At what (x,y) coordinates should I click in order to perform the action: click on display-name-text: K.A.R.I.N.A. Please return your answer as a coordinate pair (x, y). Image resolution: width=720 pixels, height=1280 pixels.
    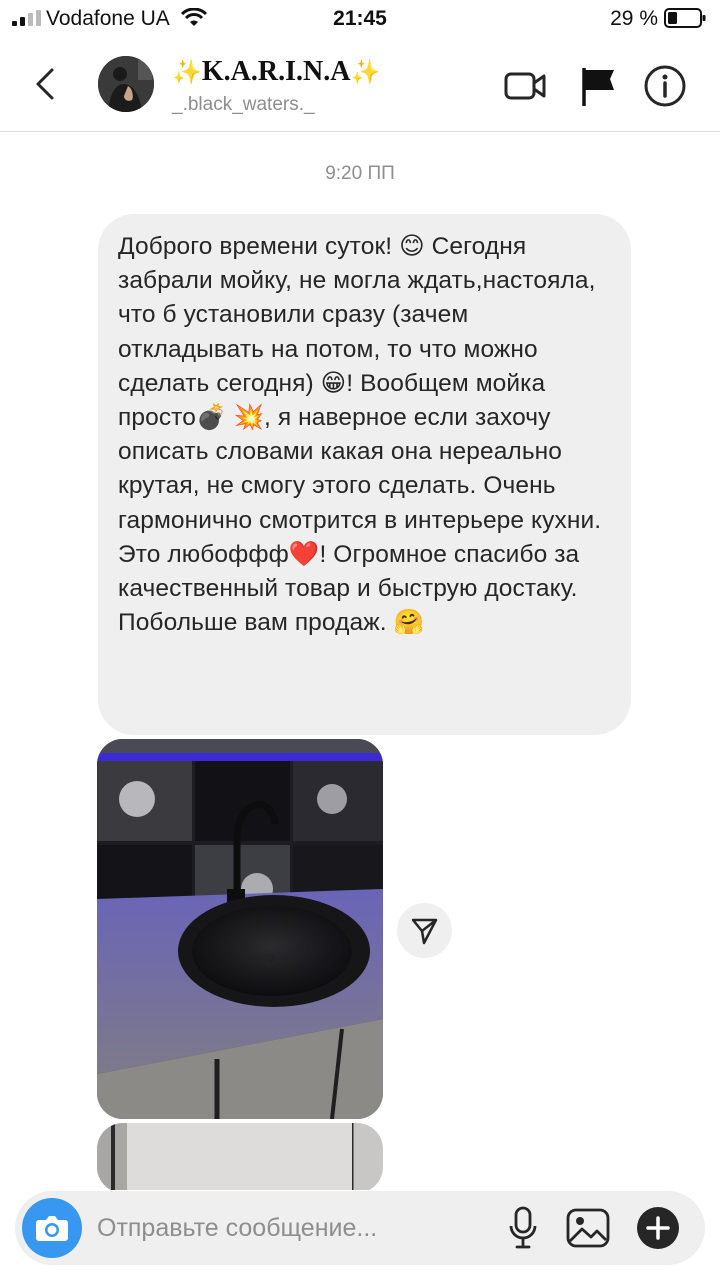
    Looking at the image, I should click on (276, 71).